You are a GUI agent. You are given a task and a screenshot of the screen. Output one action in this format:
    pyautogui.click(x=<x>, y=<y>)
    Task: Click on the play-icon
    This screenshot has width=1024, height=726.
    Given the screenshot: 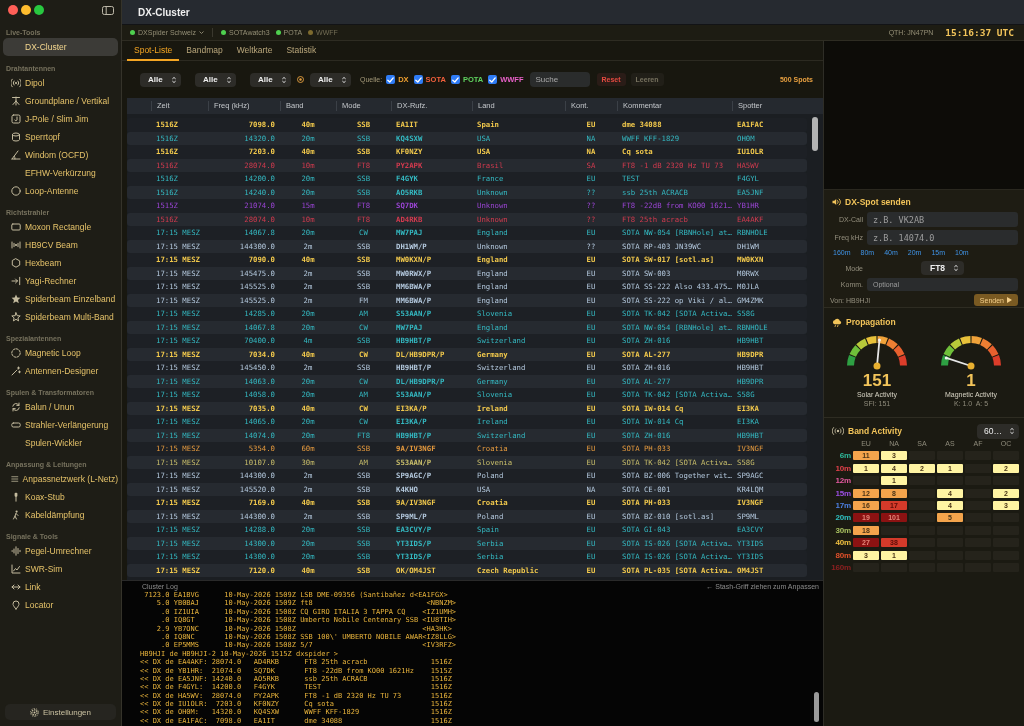 What is the action you would take?
    pyautogui.click(x=1009, y=300)
    